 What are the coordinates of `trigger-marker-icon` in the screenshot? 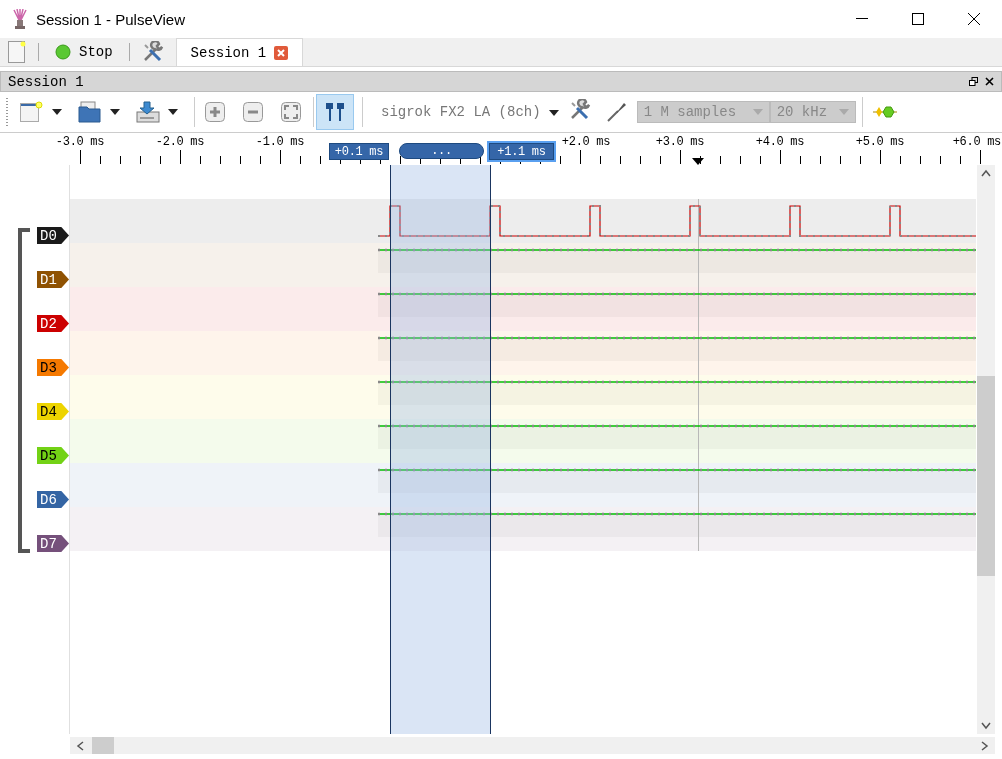 It's located at (698, 161).